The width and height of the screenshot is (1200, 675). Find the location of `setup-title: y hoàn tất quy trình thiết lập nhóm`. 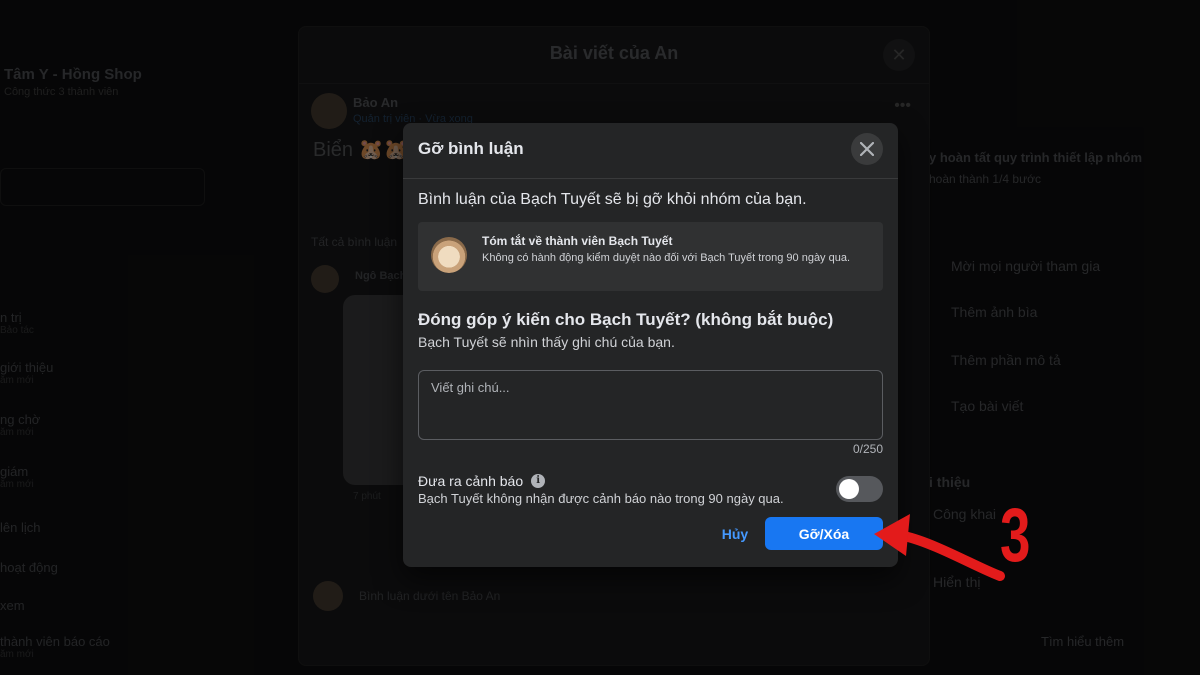

setup-title: y hoàn tất quy trình thiết lập nhóm is located at coordinates (1036, 157).